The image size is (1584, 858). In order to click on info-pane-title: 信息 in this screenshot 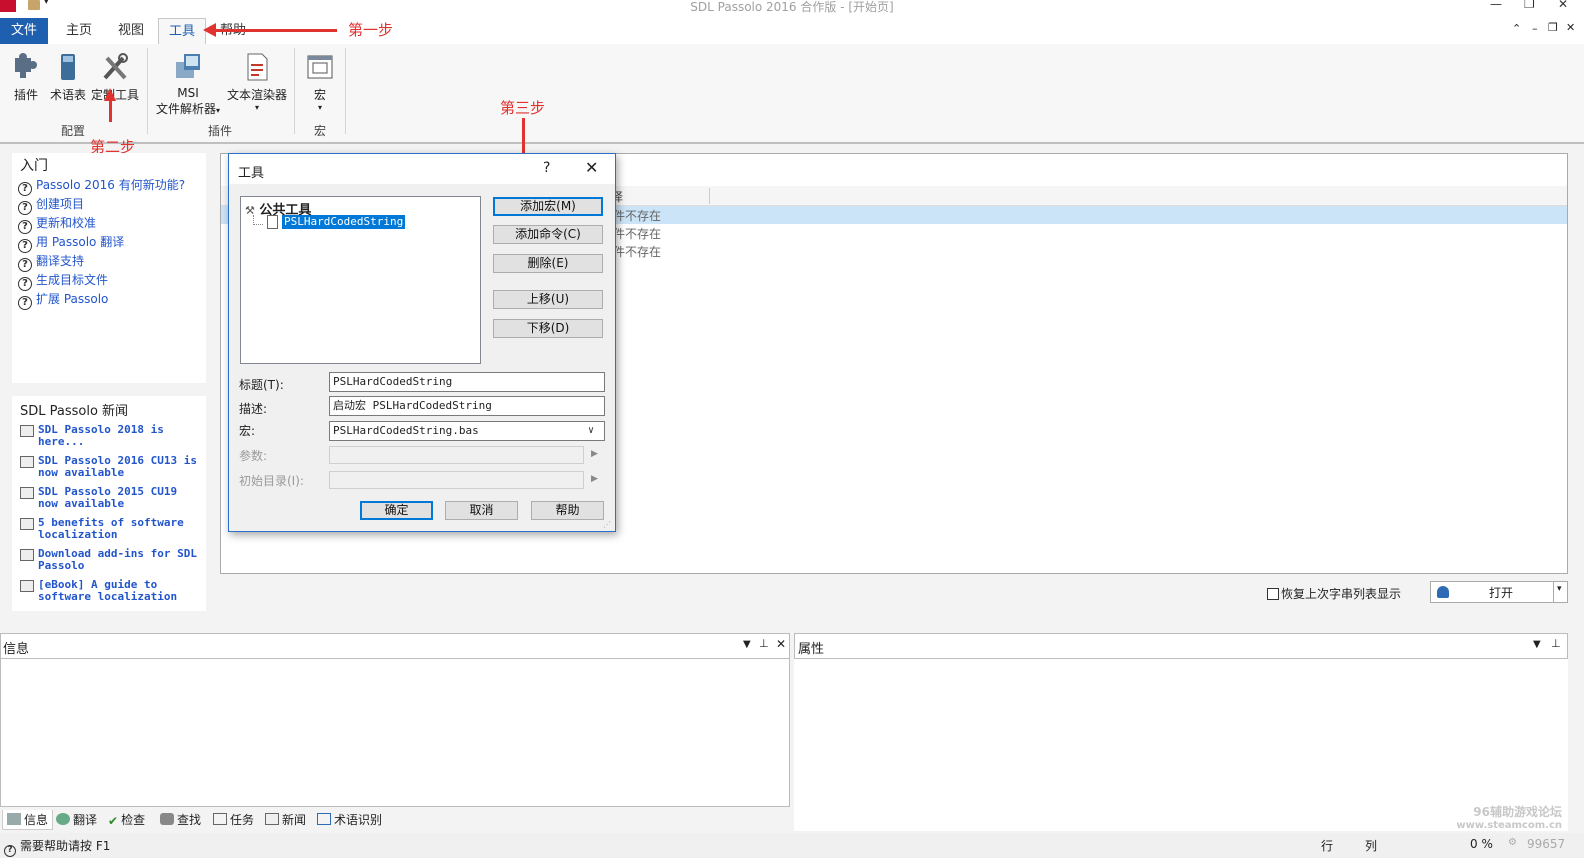, I will do `click(16, 649)`.